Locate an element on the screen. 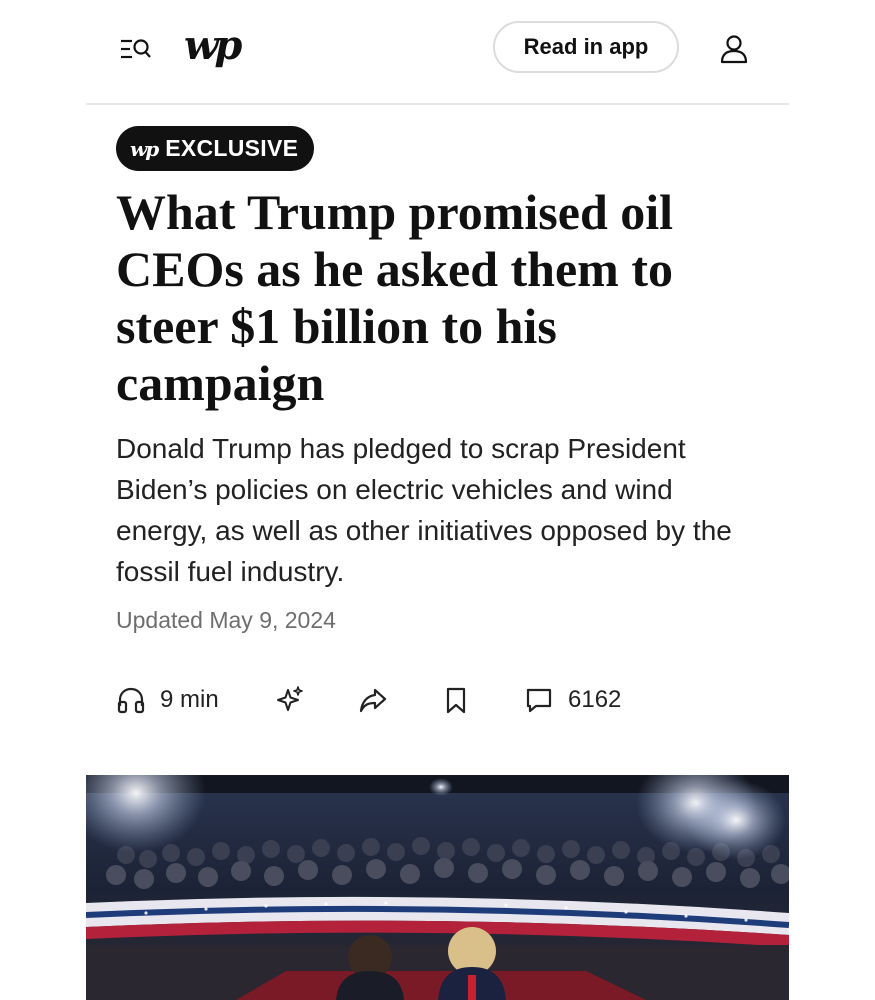 This screenshot has width=875, height=1000. menu-search-icon is located at coordinates (136, 49).